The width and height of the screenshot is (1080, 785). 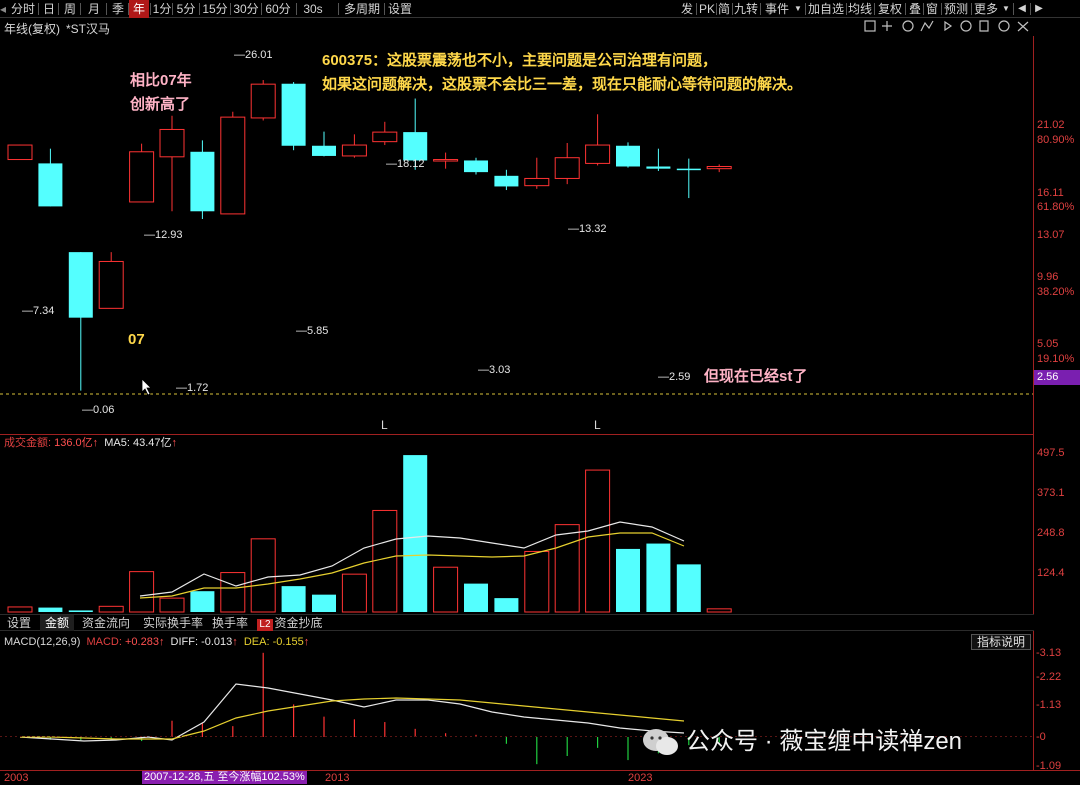 What do you see at coordinates (312, 331) in the screenshot?
I see `price-label-6: —5.85` at bounding box center [312, 331].